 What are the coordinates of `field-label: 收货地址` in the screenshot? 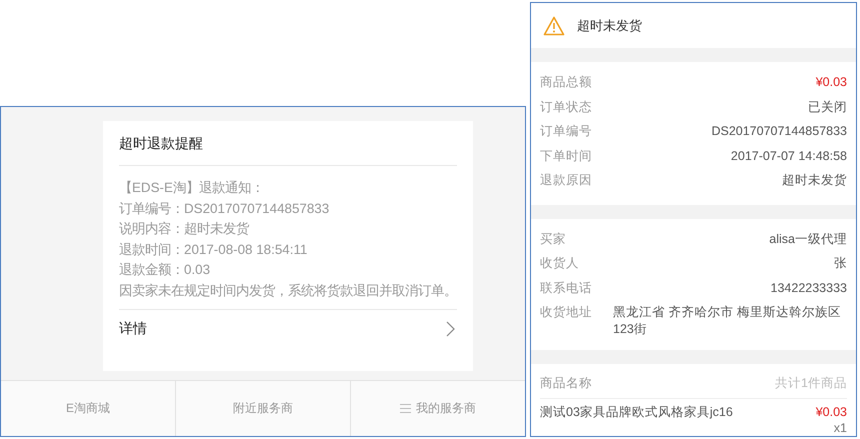 It's located at (566, 313).